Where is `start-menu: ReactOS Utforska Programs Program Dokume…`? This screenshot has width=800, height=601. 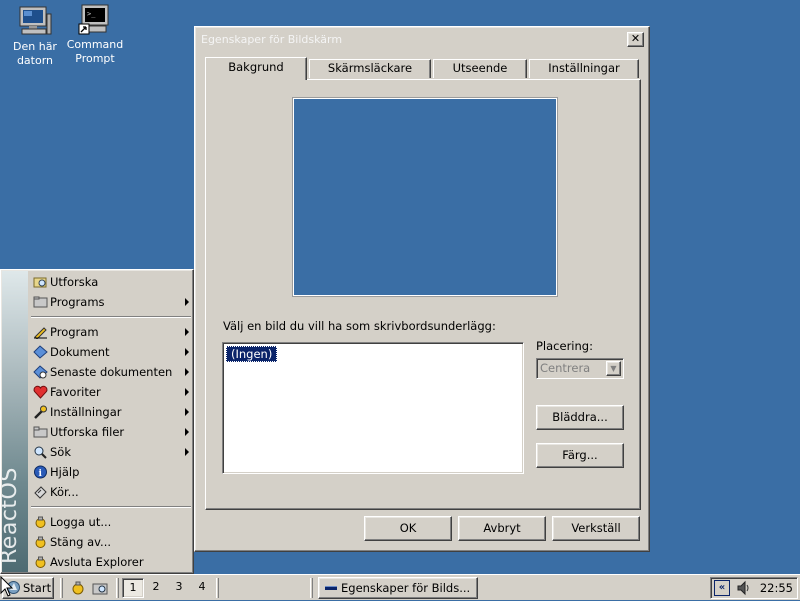 start-menu: ReactOS Utforska Programs Program Dokume… is located at coordinates (97, 421).